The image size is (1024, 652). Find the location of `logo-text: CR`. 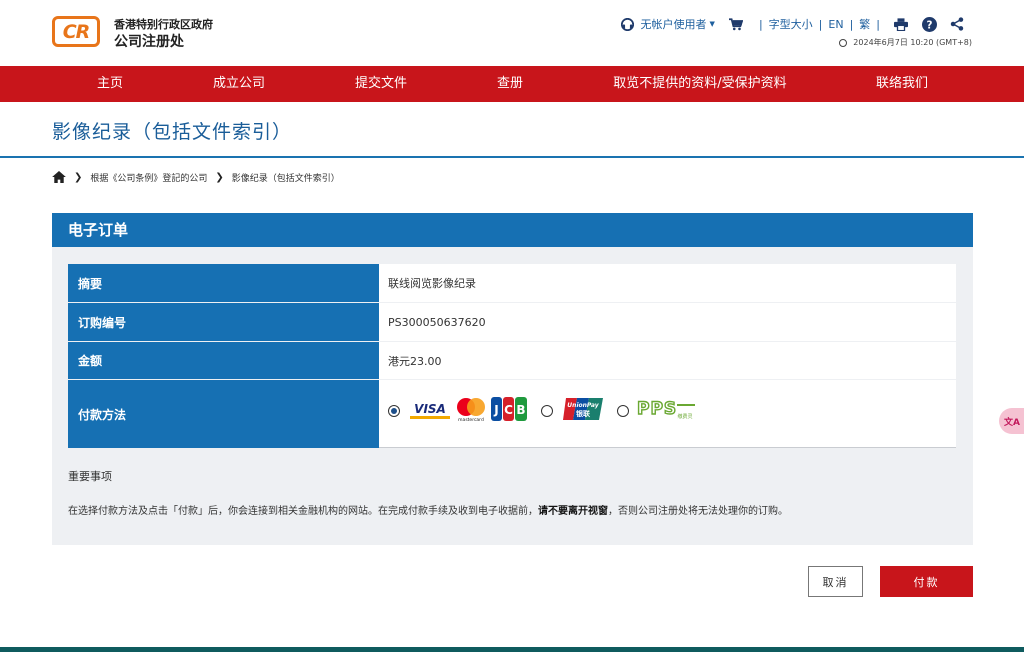

logo-text: CR is located at coordinates (76, 31).